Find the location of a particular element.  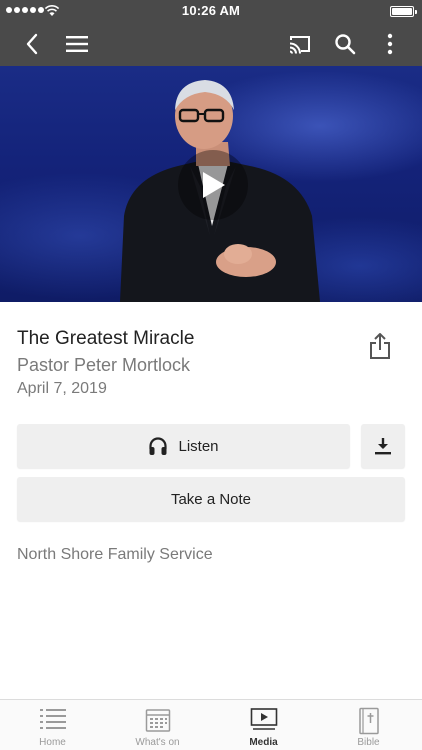

cast-button is located at coordinates (300, 44).